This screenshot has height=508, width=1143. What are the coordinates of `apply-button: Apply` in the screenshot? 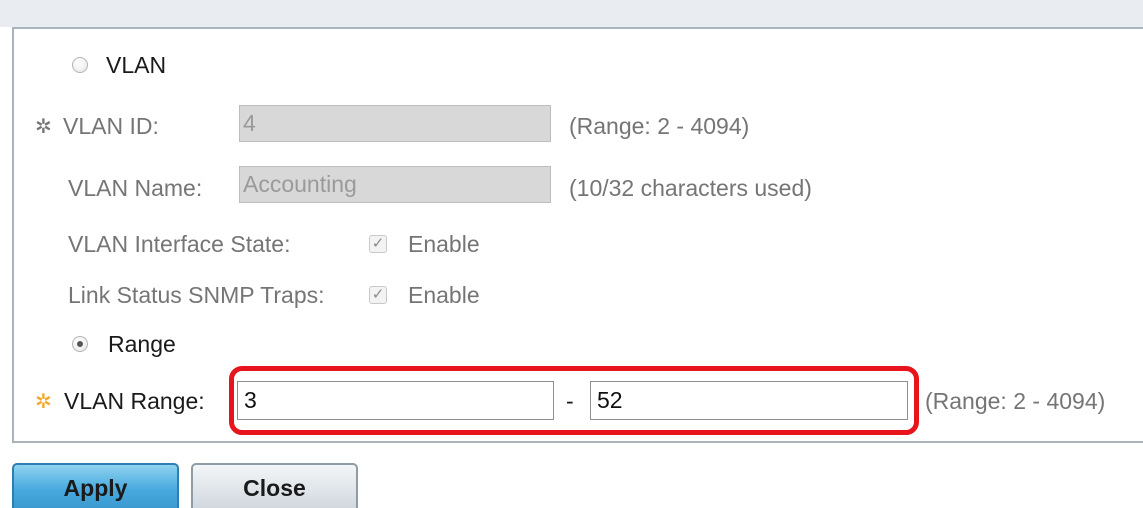 It's located at (95, 485).